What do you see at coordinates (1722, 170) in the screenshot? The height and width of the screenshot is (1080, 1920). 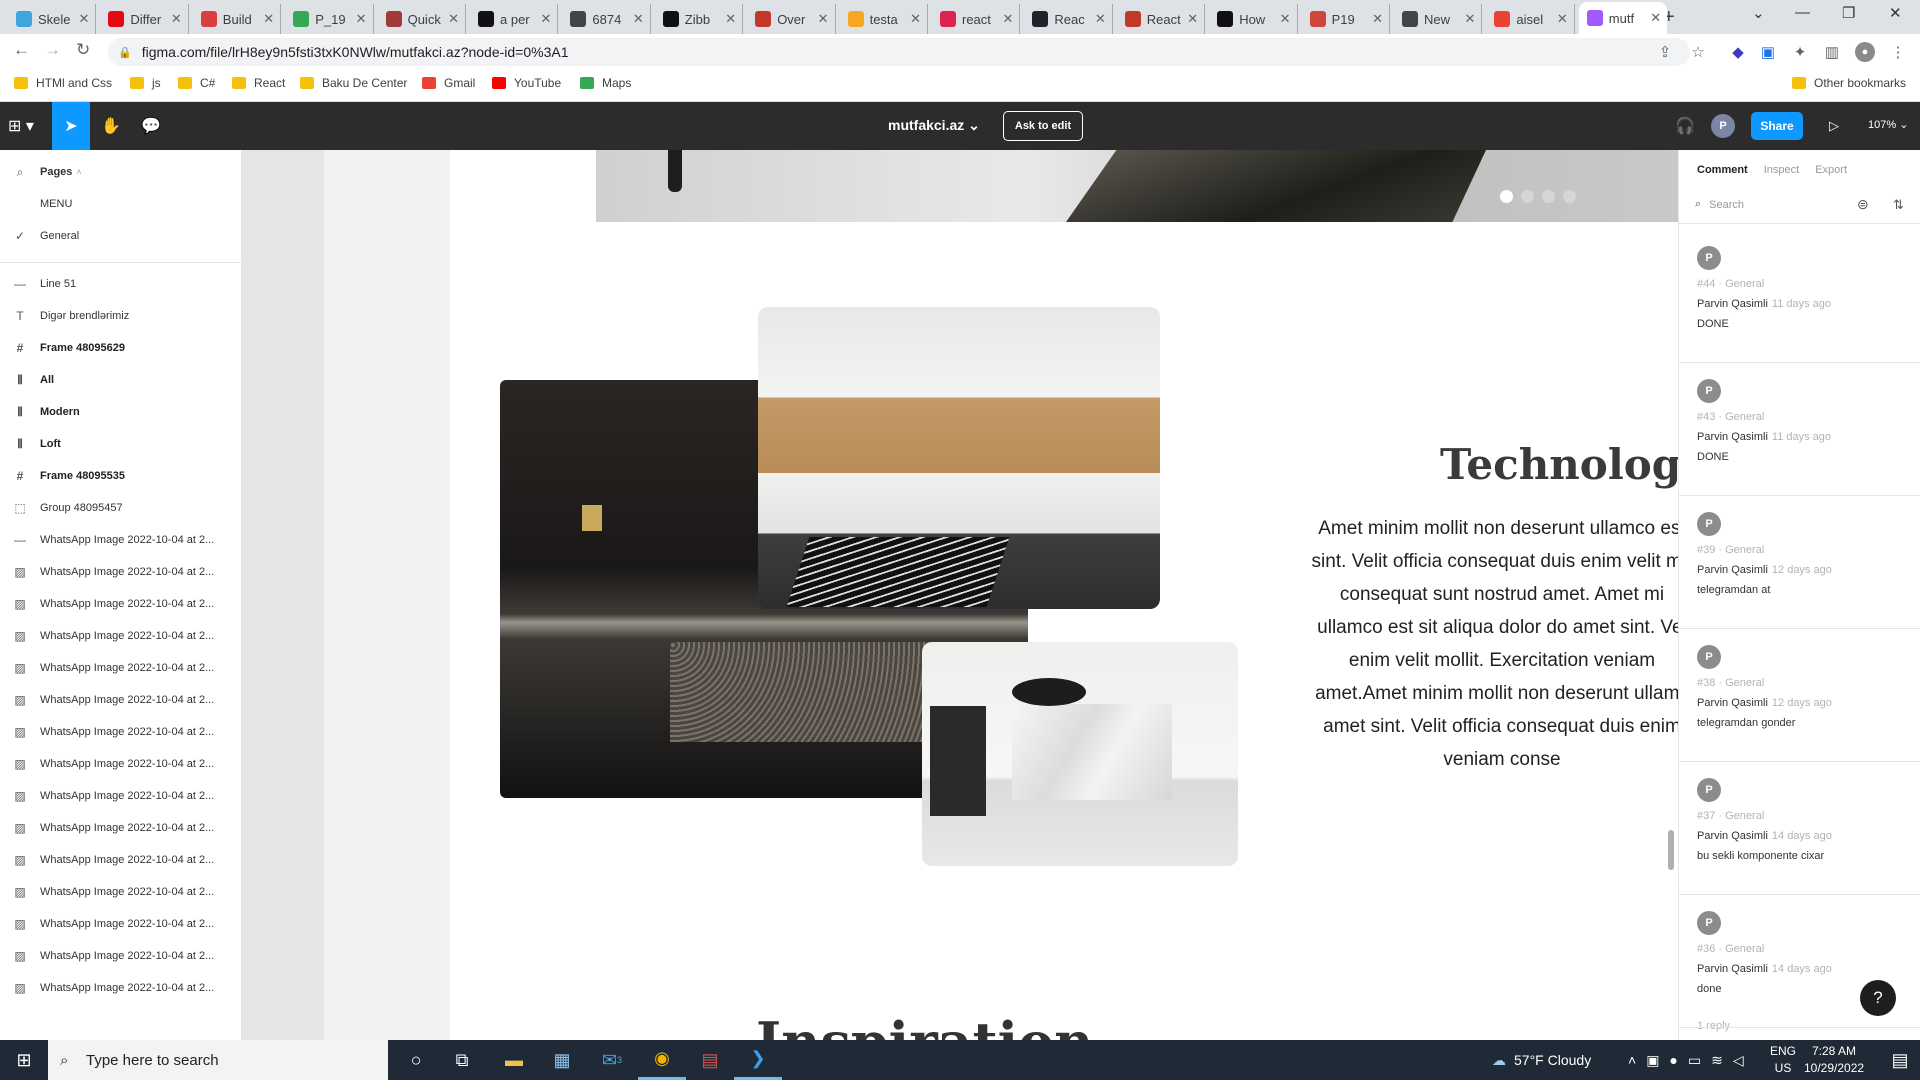 I see `tab-comment: Comment` at bounding box center [1722, 170].